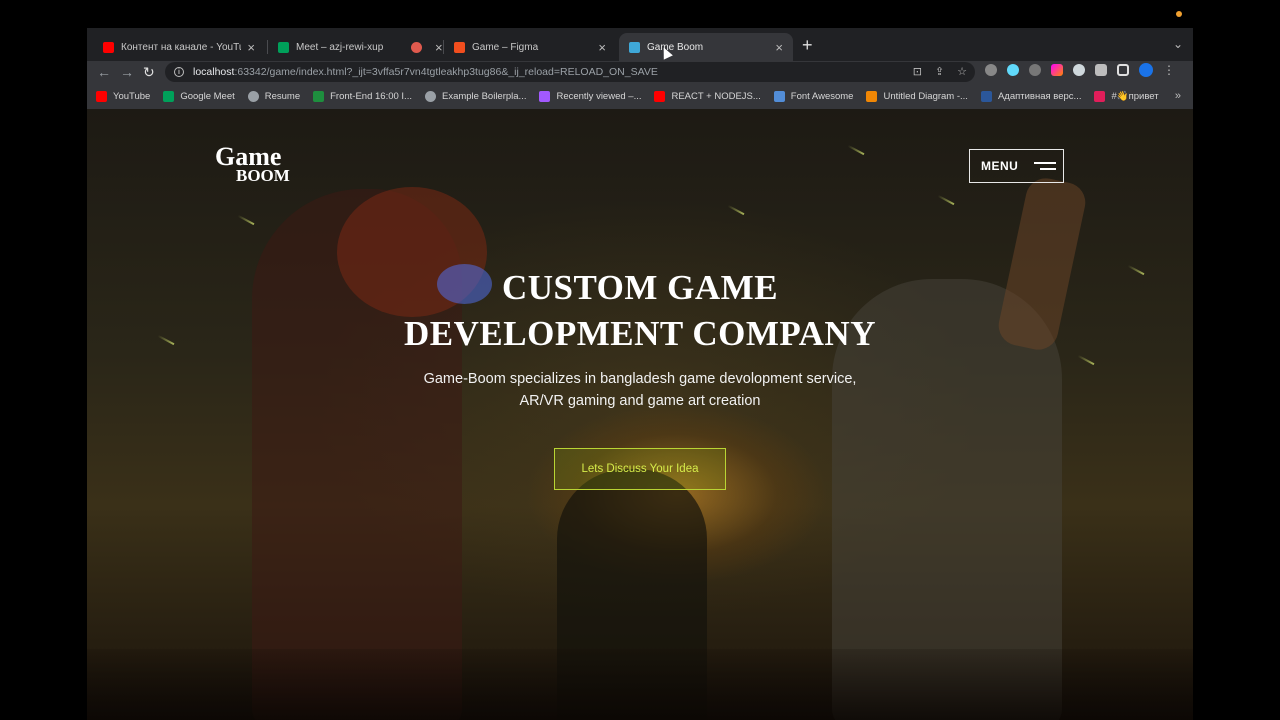  Describe the element at coordinates (319, 96) in the screenshot. I see `classroom-icon` at that location.